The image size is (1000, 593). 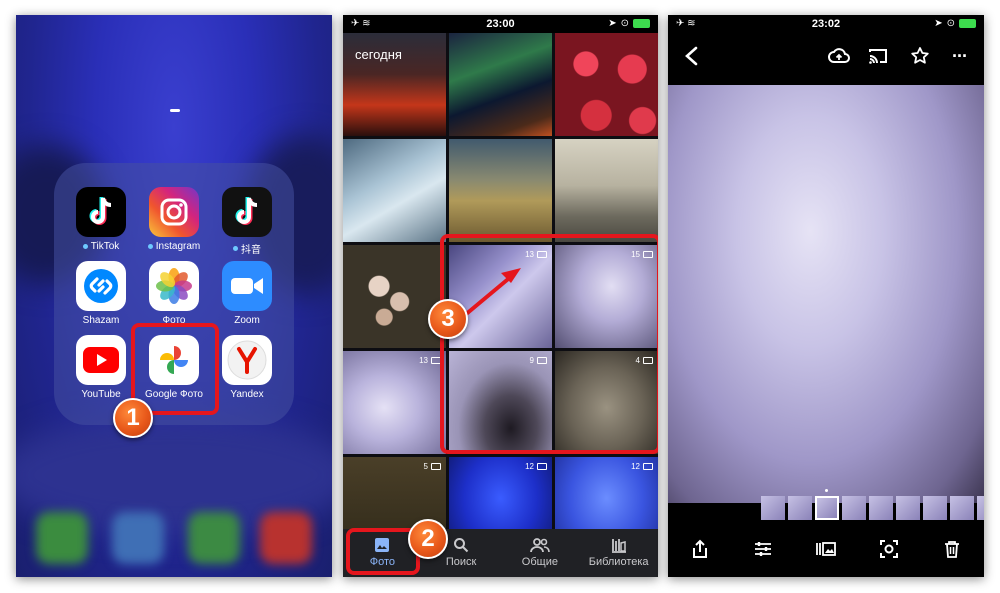 What do you see at coordinates (826, 24) in the screenshot?
I see `status-bar: ✈ ≋ 23:02 ➤ ⊙` at bounding box center [826, 24].